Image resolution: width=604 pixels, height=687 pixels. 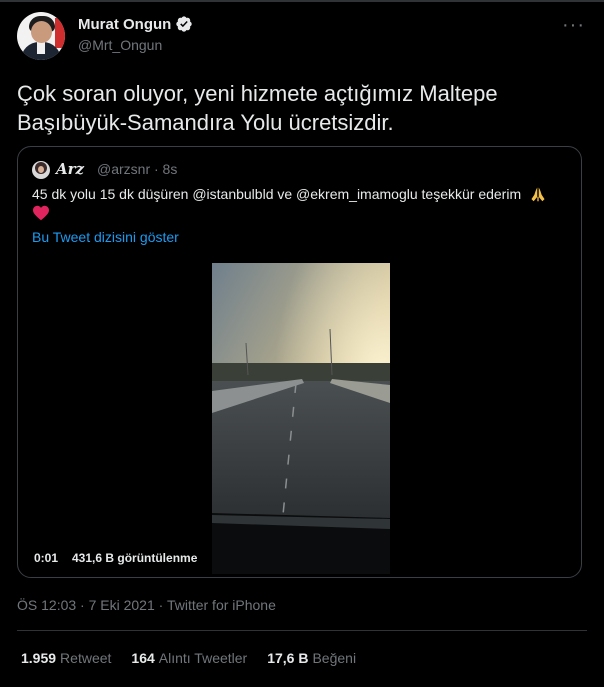 I want to click on pray-icon, so click(x=538, y=194).